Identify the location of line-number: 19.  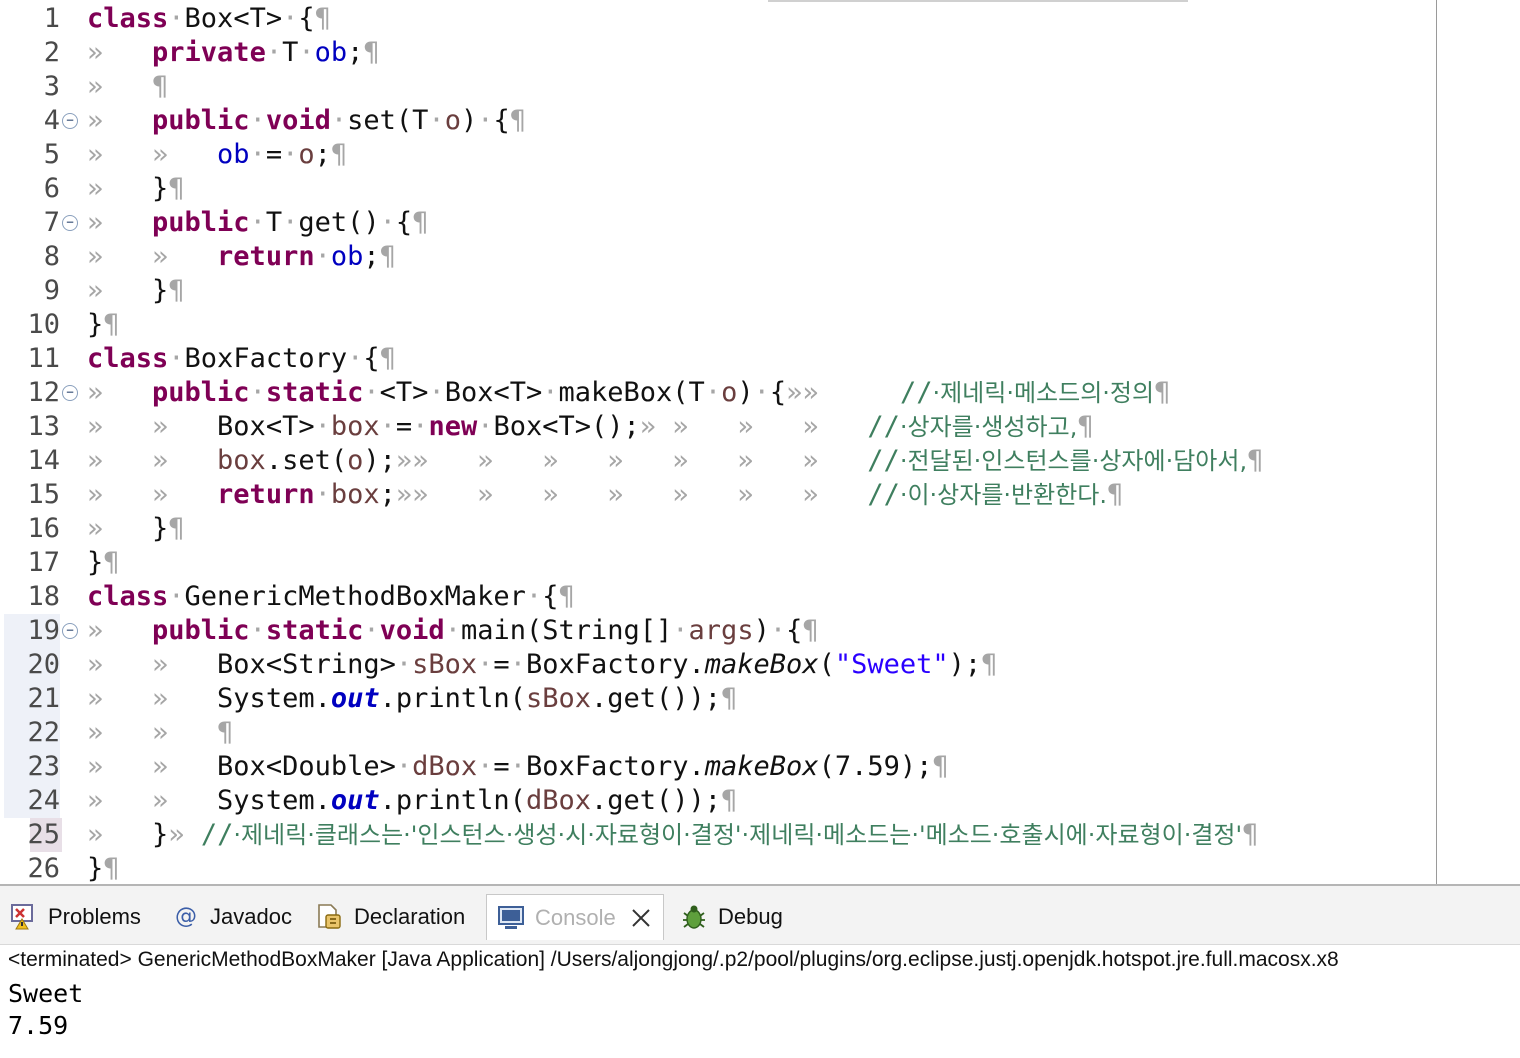
(43, 630).